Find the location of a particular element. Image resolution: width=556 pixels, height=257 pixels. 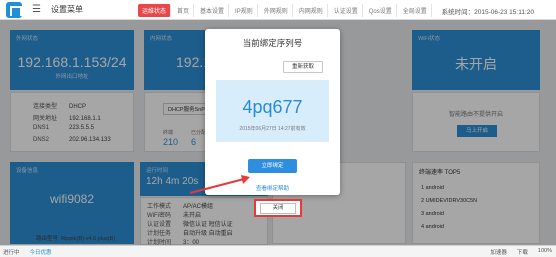

accelerator-item: 加速器 is located at coordinates (498, 252).